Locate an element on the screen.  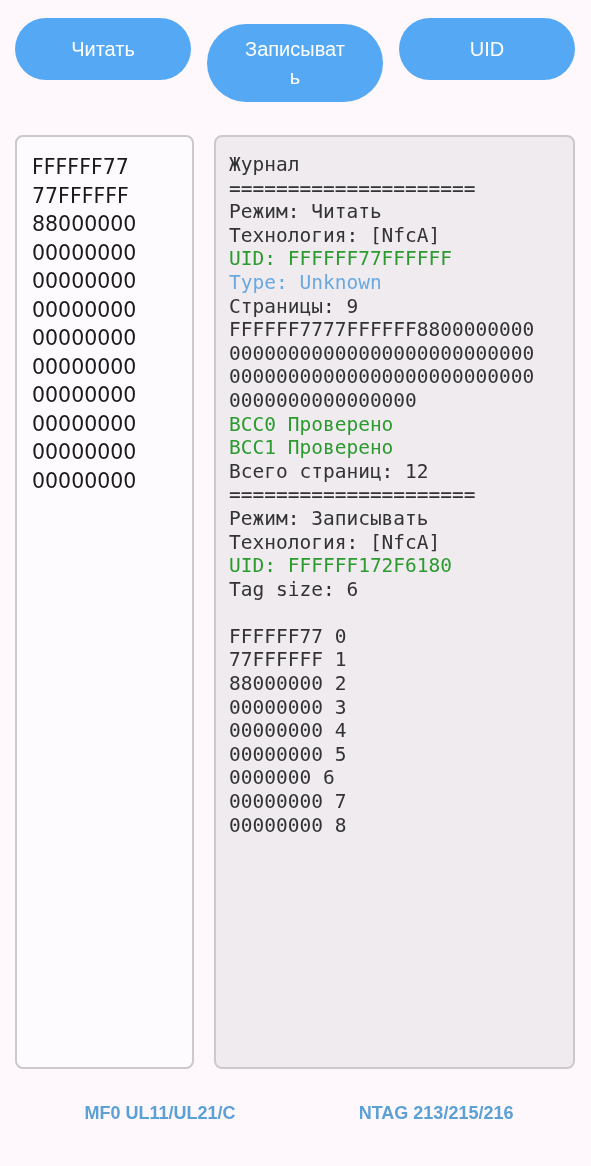
log-line: UID: FFFFFF172F6180 is located at coordinates (341, 566).